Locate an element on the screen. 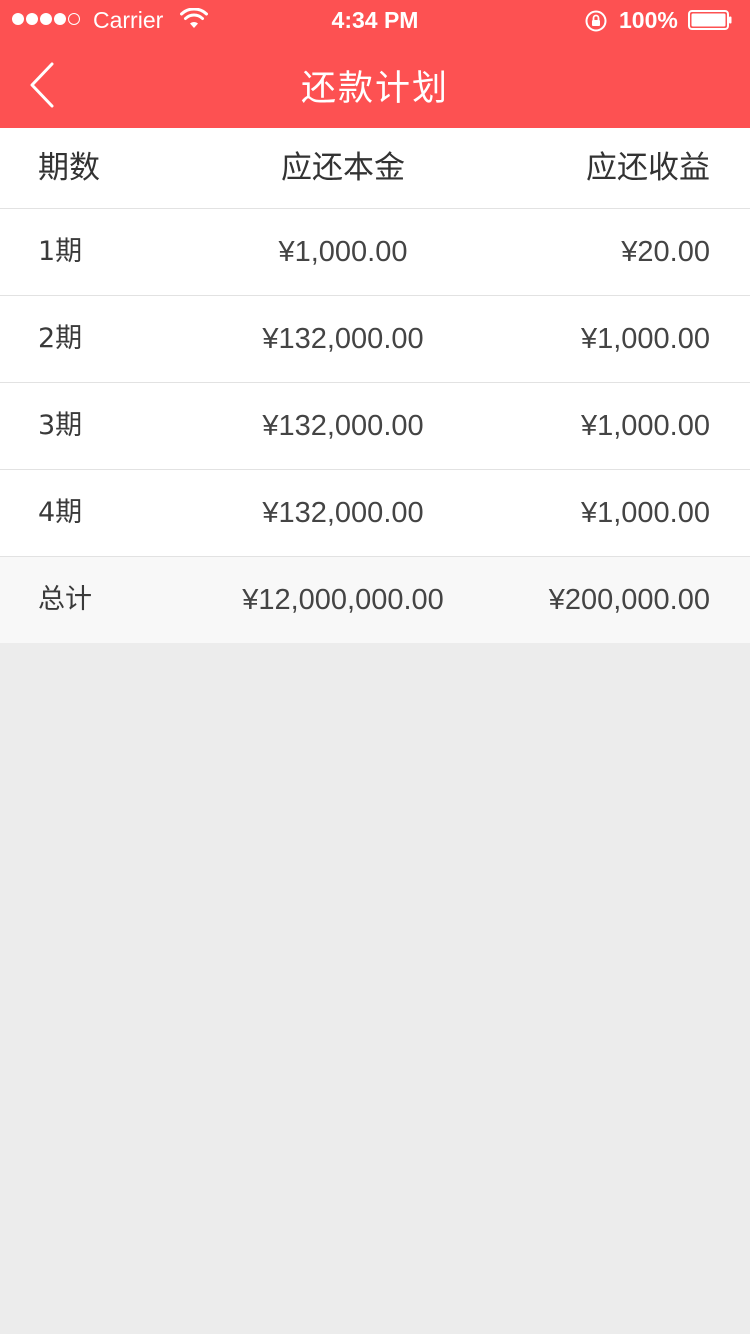 Image resolution: width=750 pixels, height=1334 pixels. status-bar: Carrier 4:34 PM 100% is located at coordinates (375, 20).